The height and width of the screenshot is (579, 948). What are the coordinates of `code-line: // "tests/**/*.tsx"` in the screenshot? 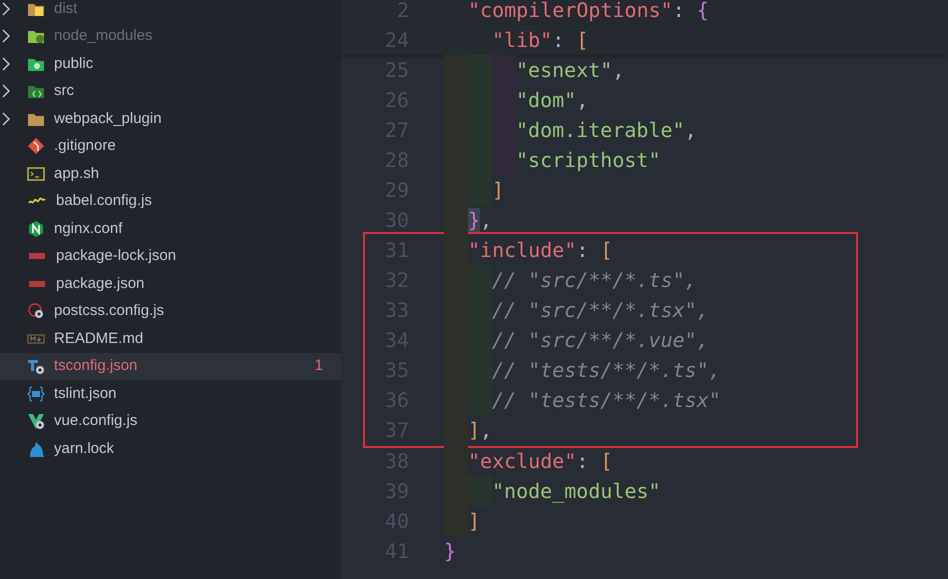 It's located at (606, 400).